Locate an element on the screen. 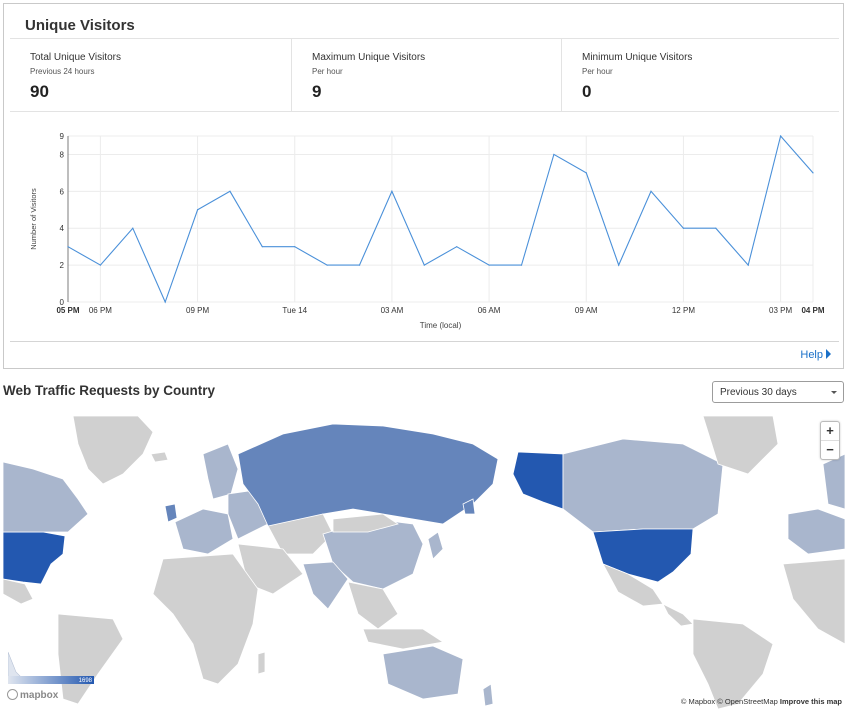  y-tick-label: 4 is located at coordinates (62, 228).